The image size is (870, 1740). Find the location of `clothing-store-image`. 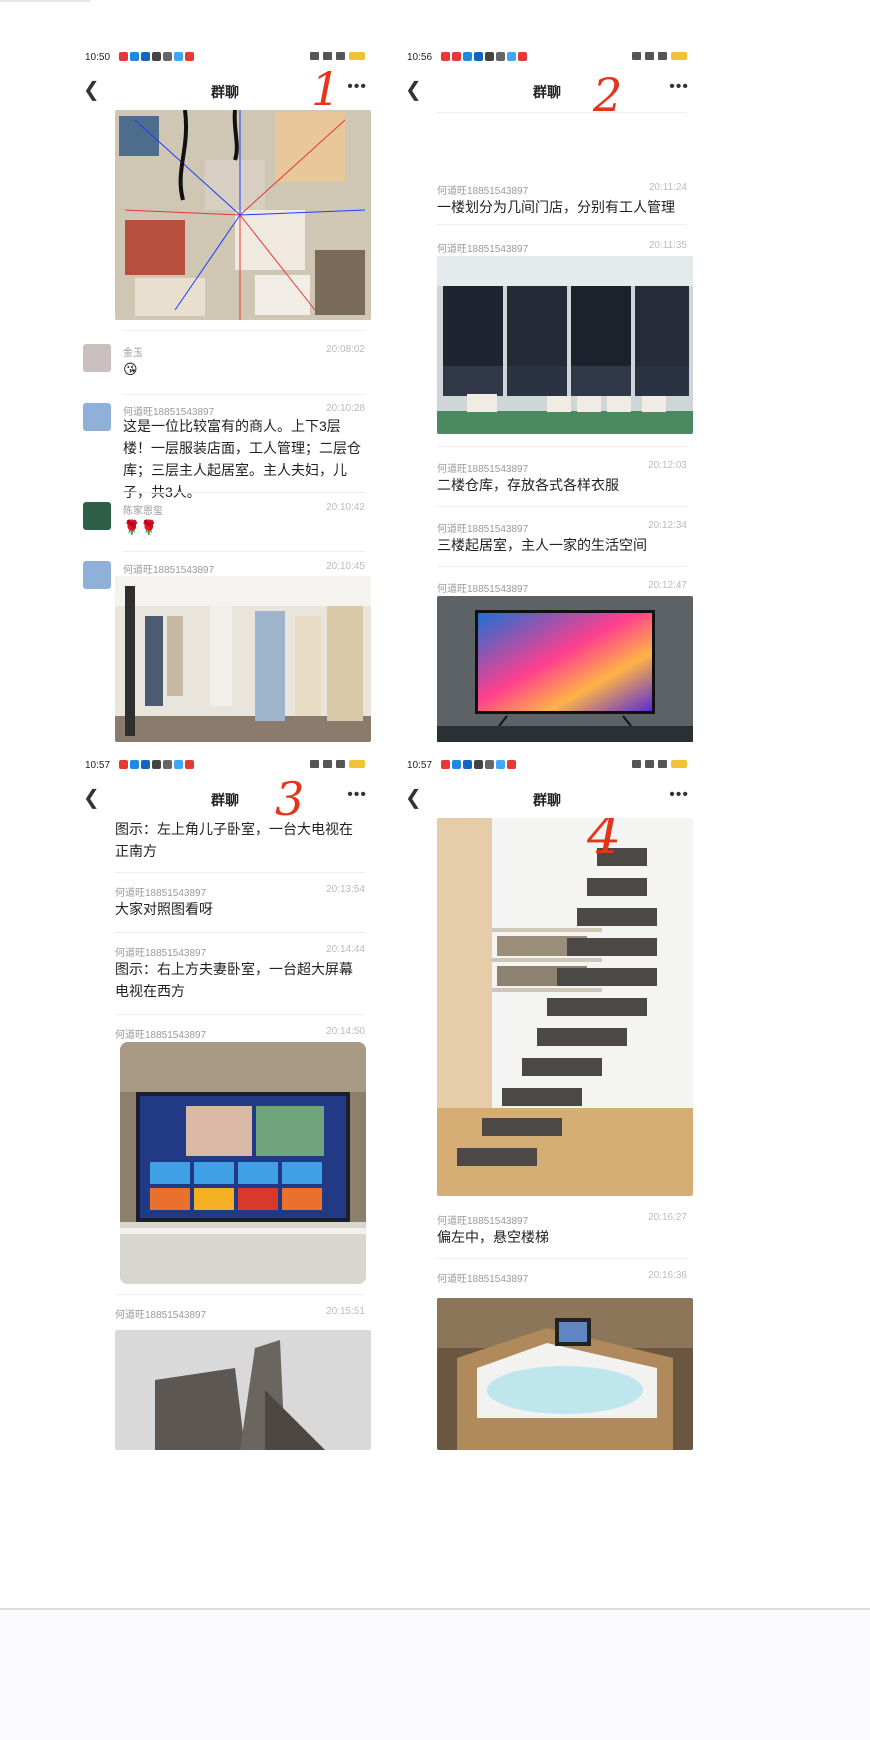

clothing-store-image is located at coordinates (243, 659).